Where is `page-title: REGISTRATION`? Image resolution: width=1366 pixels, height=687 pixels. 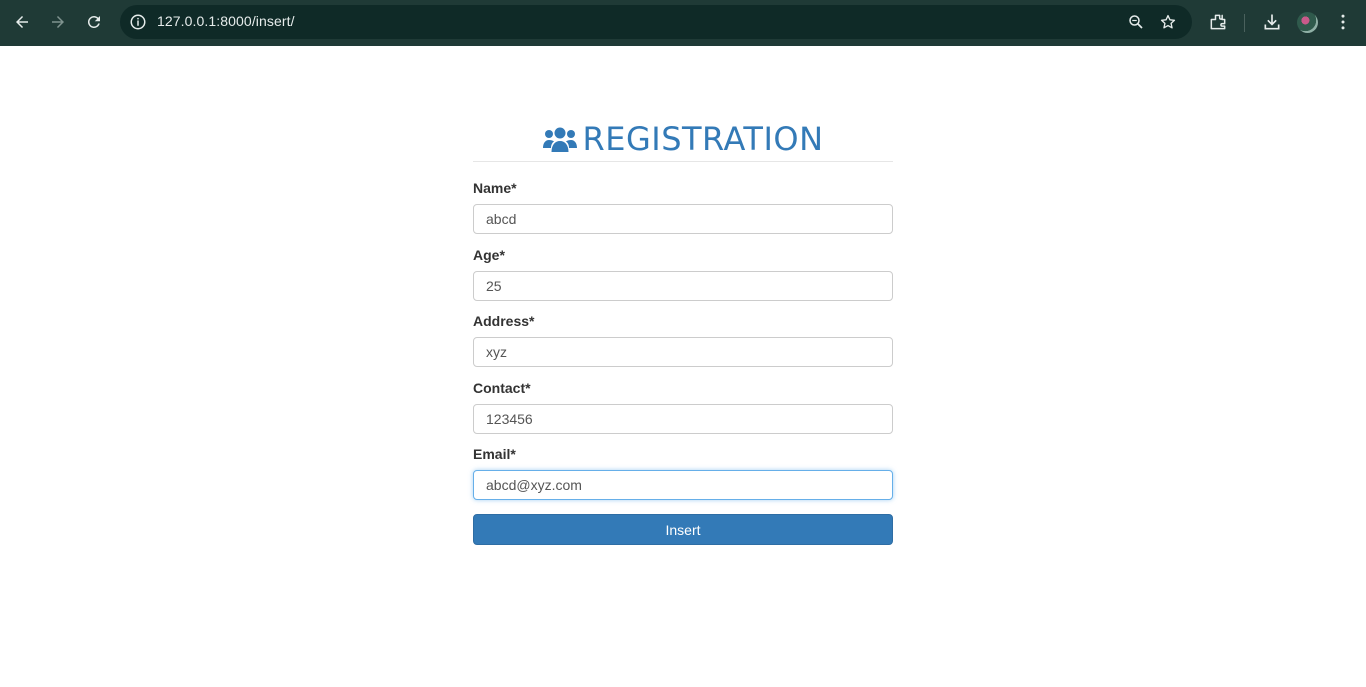 page-title: REGISTRATION is located at coordinates (703, 138).